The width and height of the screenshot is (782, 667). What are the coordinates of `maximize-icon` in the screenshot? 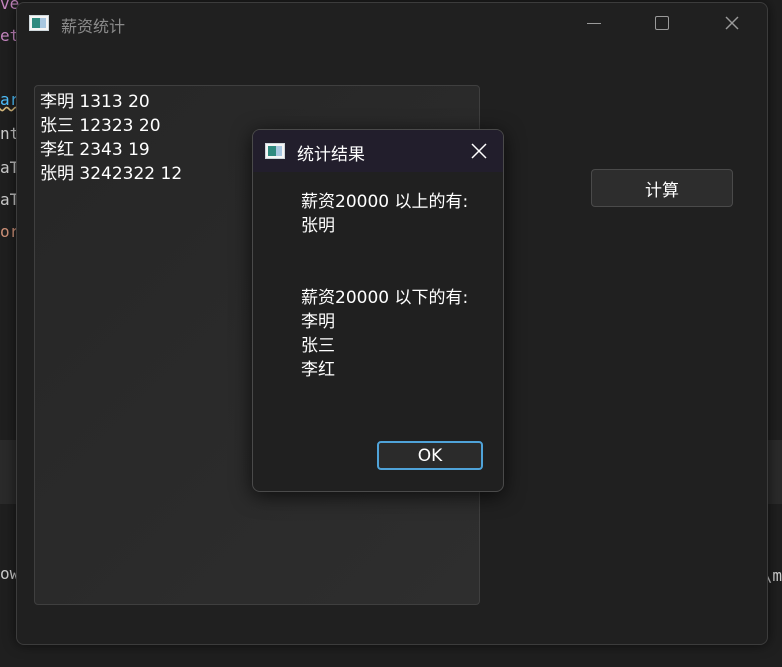 It's located at (662, 23).